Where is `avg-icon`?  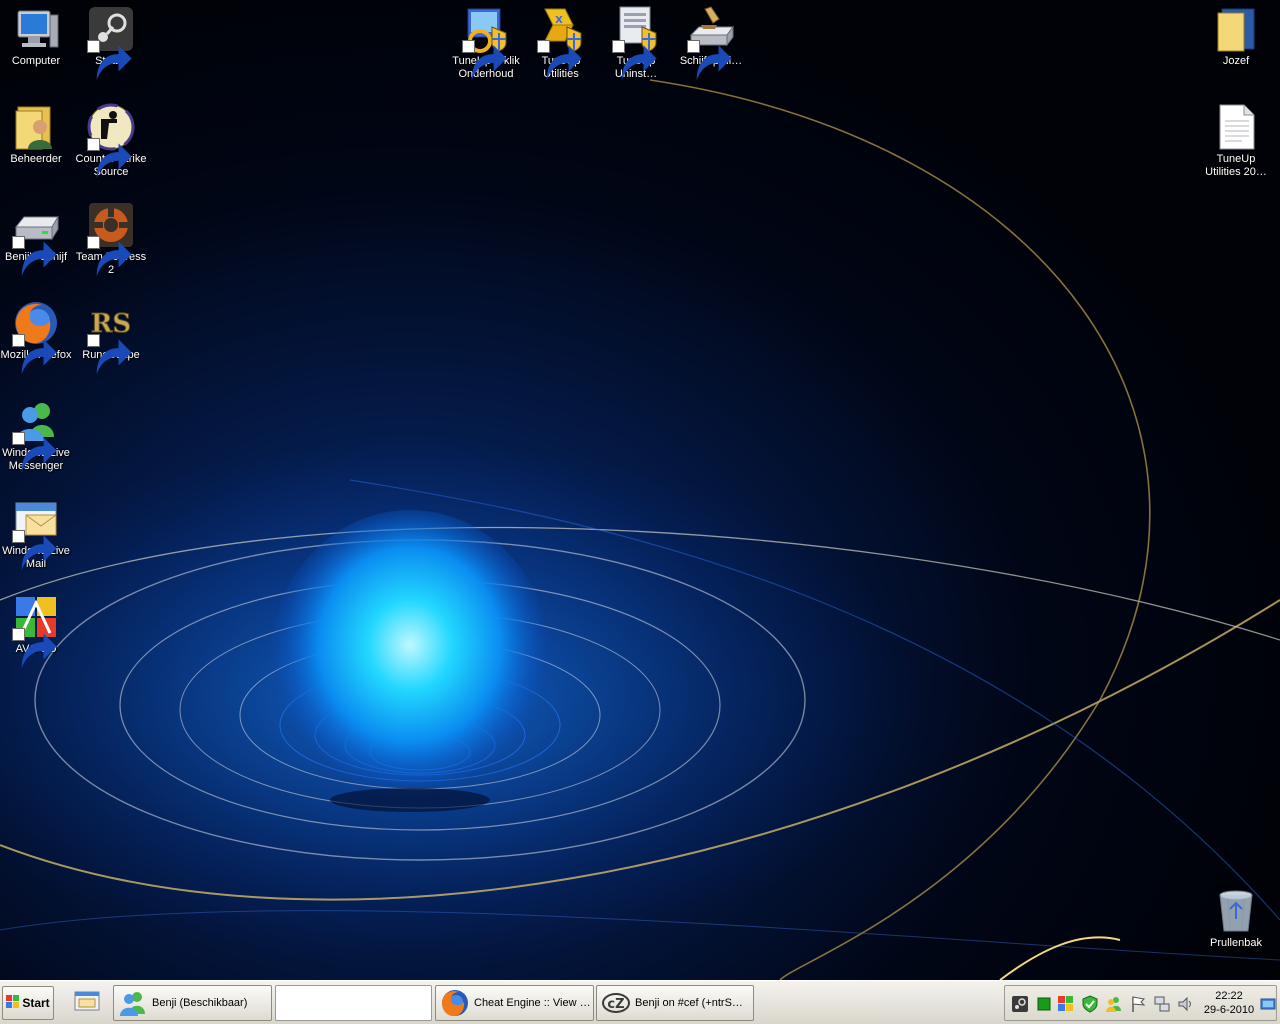 avg-icon is located at coordinates (36, 631).